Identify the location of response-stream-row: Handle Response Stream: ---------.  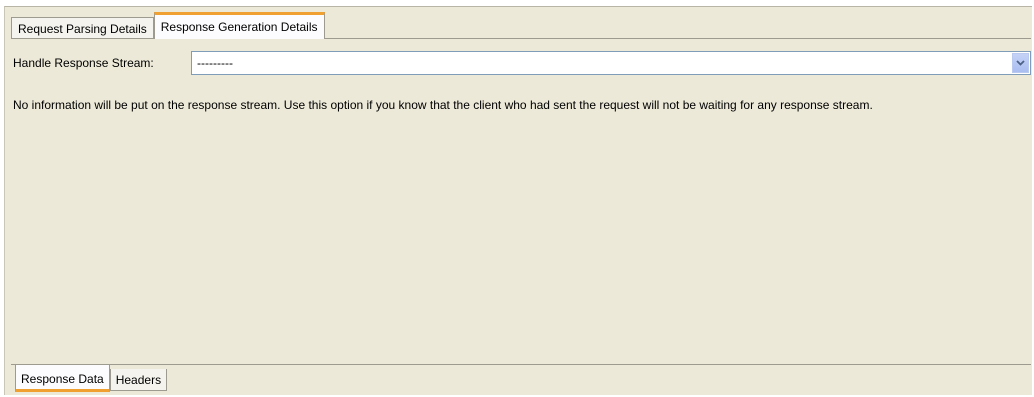
(521, 63).